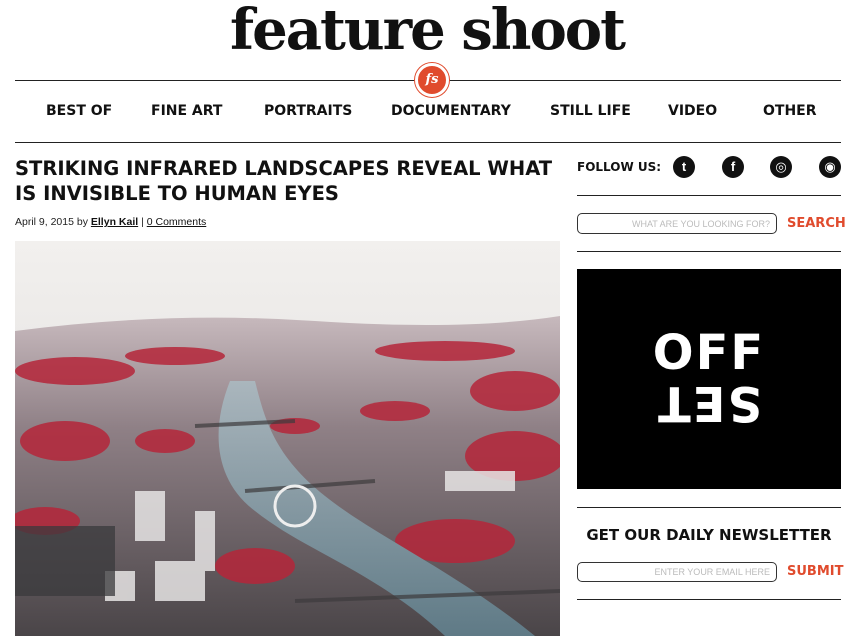  I want to click on nav-divider, so click(428, 142).